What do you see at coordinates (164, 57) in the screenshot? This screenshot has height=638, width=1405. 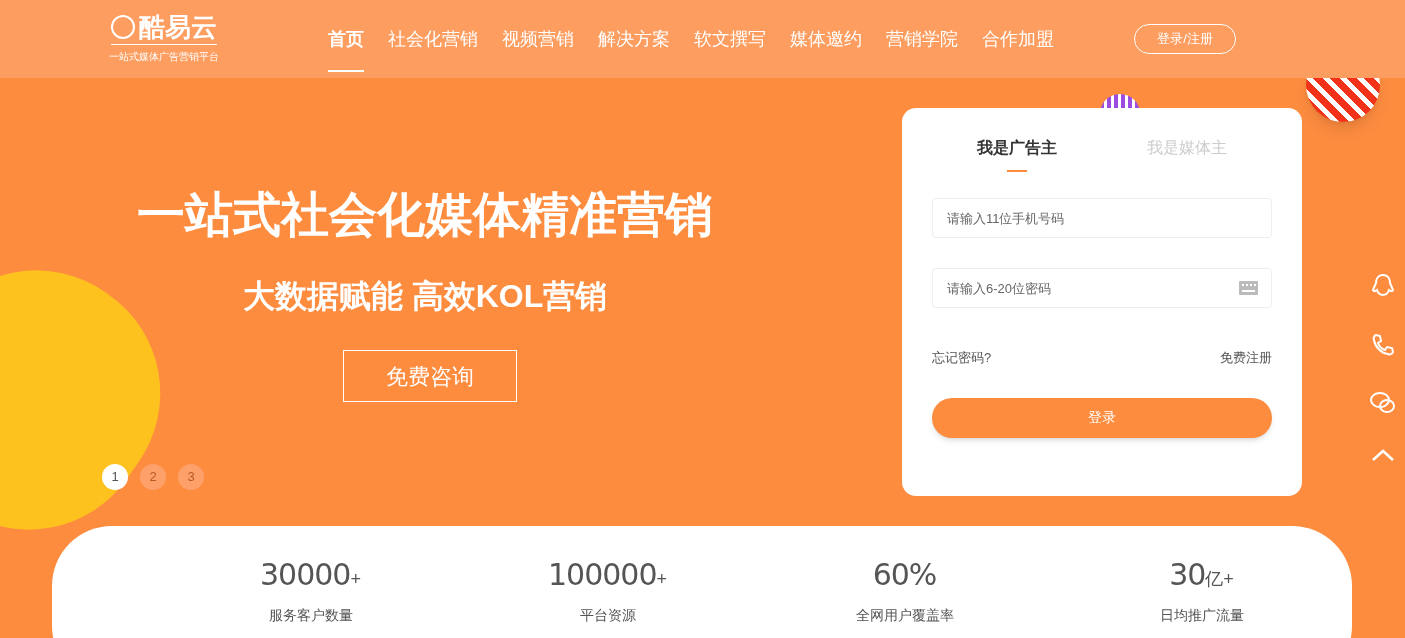 I see `logo-tagline: 一站式媒体广告营销平台` at bounding box center [164, 57].